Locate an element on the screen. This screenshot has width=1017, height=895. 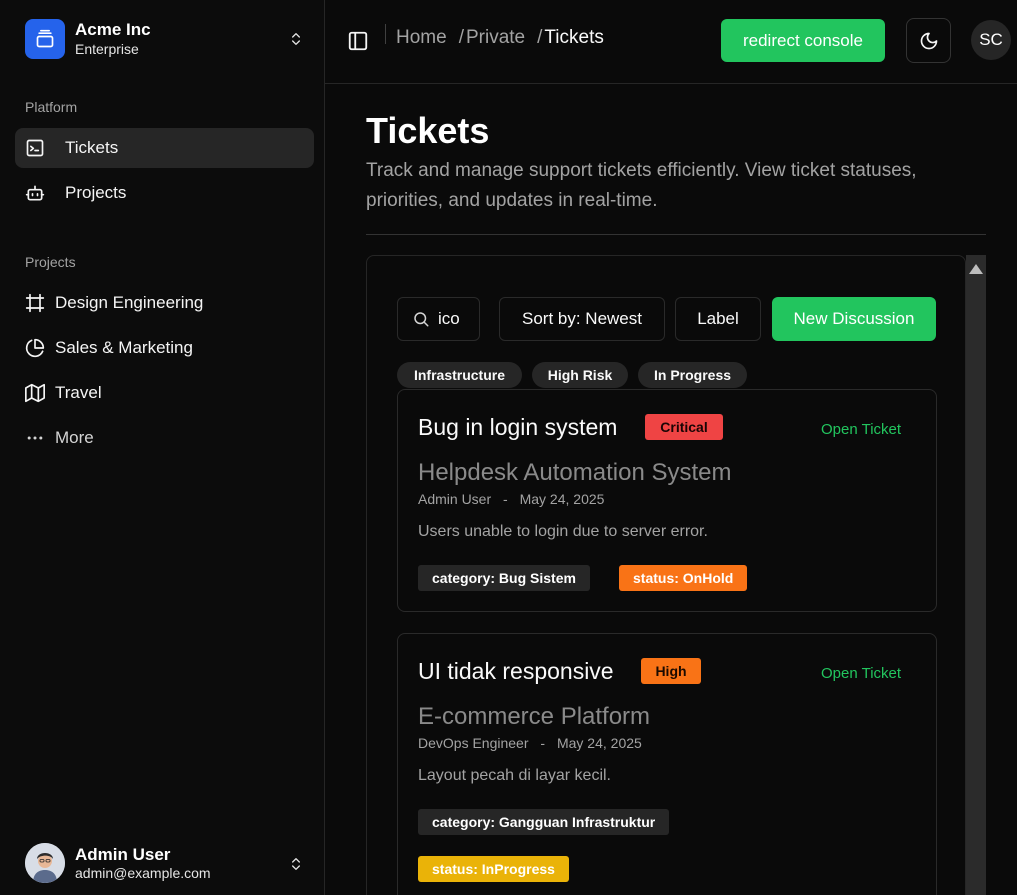
user-menu: Admin User admin@example.com is located at coordinates (167, 863).